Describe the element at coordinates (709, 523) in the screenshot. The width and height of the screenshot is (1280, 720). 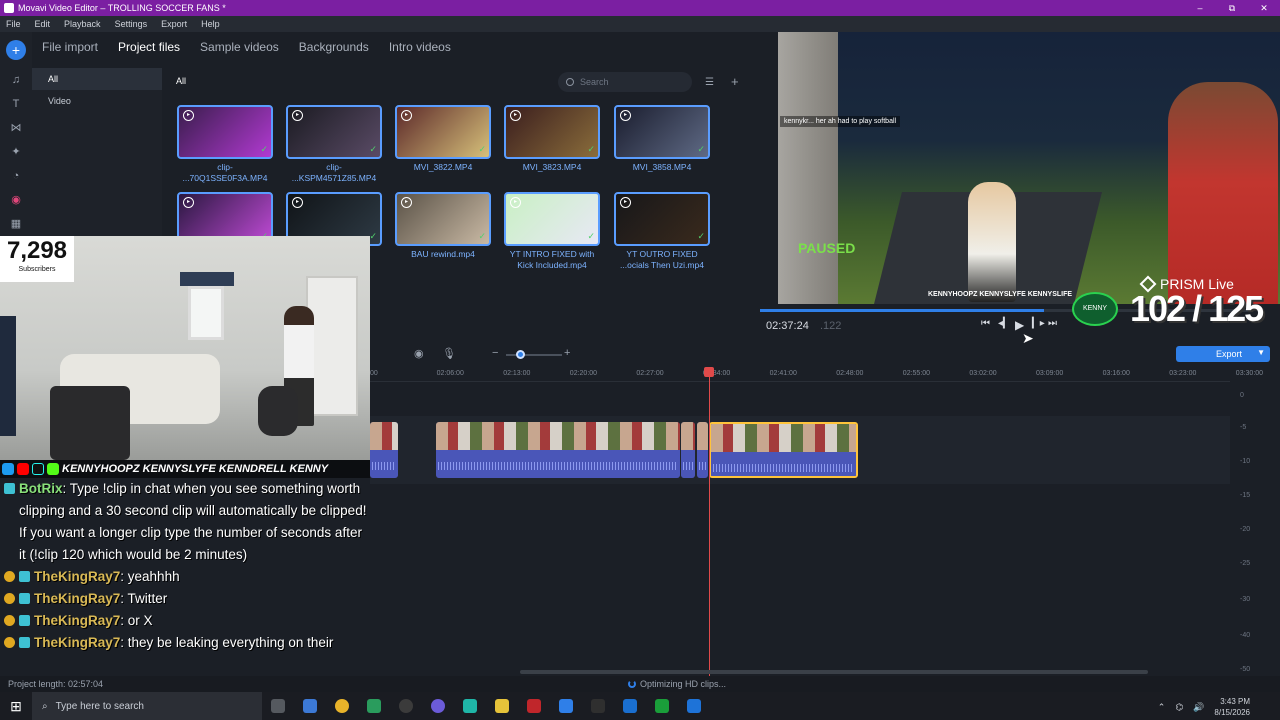
I see `playhead` at that location.